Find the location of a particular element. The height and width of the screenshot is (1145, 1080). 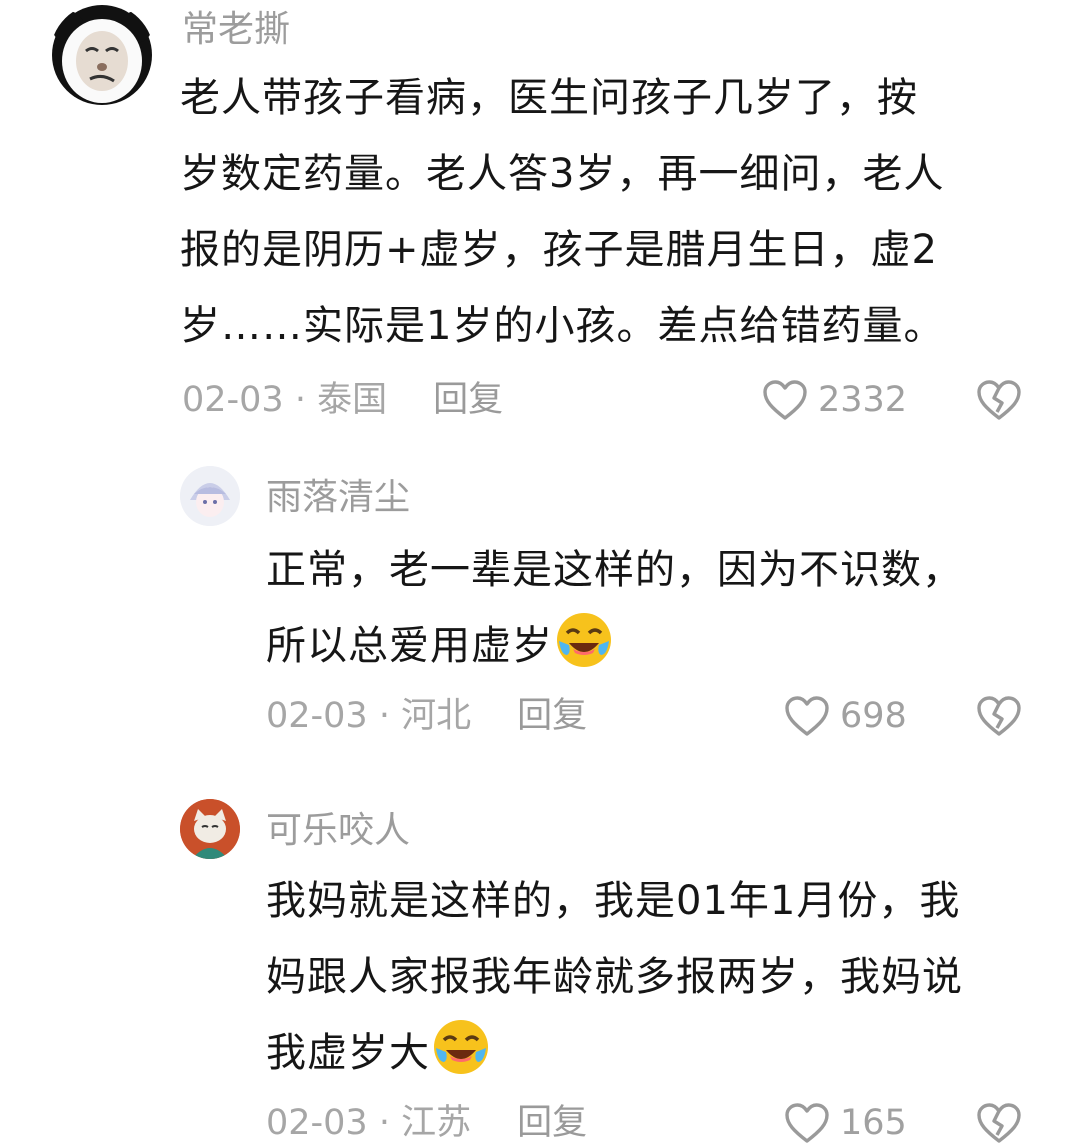

comment-author: 常老撕 is located at coordinates (236, 30).